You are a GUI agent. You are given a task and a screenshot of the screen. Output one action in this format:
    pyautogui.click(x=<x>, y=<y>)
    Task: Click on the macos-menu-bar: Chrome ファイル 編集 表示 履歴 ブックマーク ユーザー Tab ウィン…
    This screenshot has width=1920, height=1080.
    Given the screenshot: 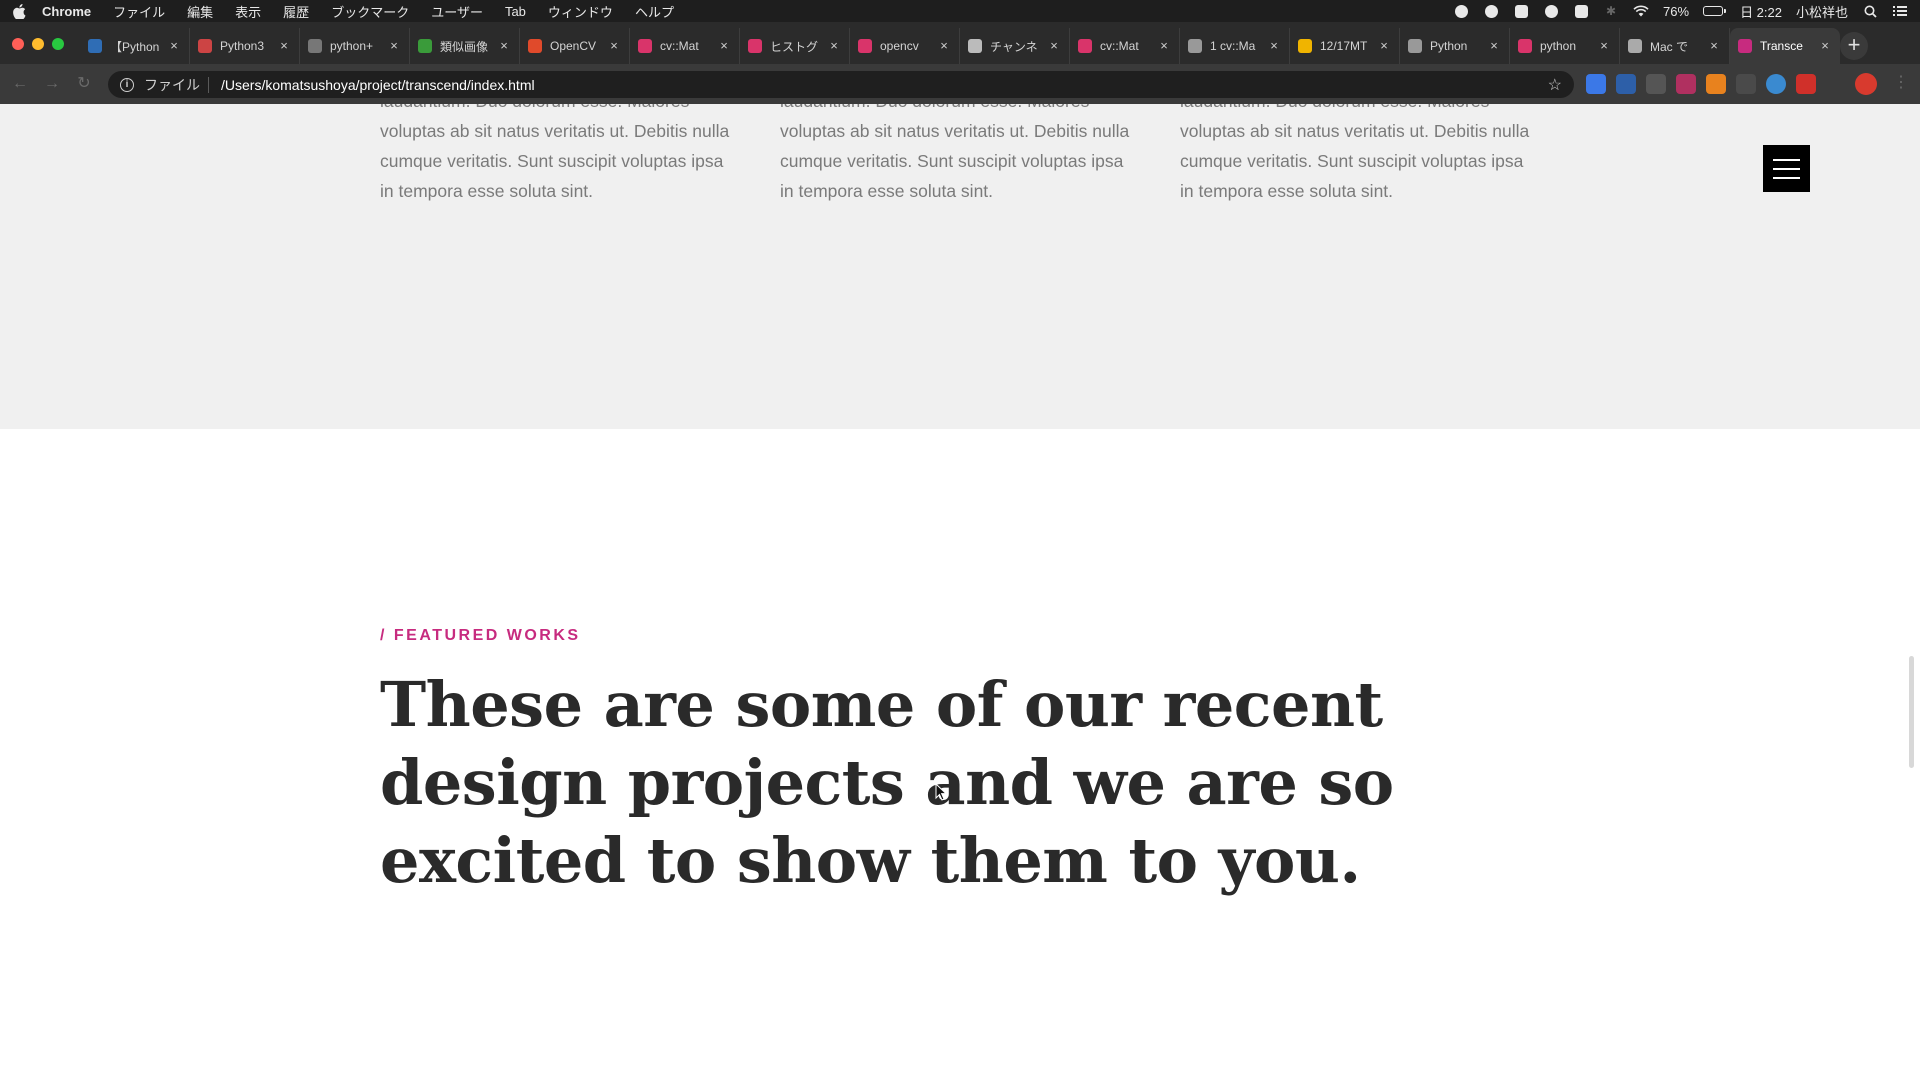 What is the action you would take?
    pyautogui.click(x=960, y=11)
    